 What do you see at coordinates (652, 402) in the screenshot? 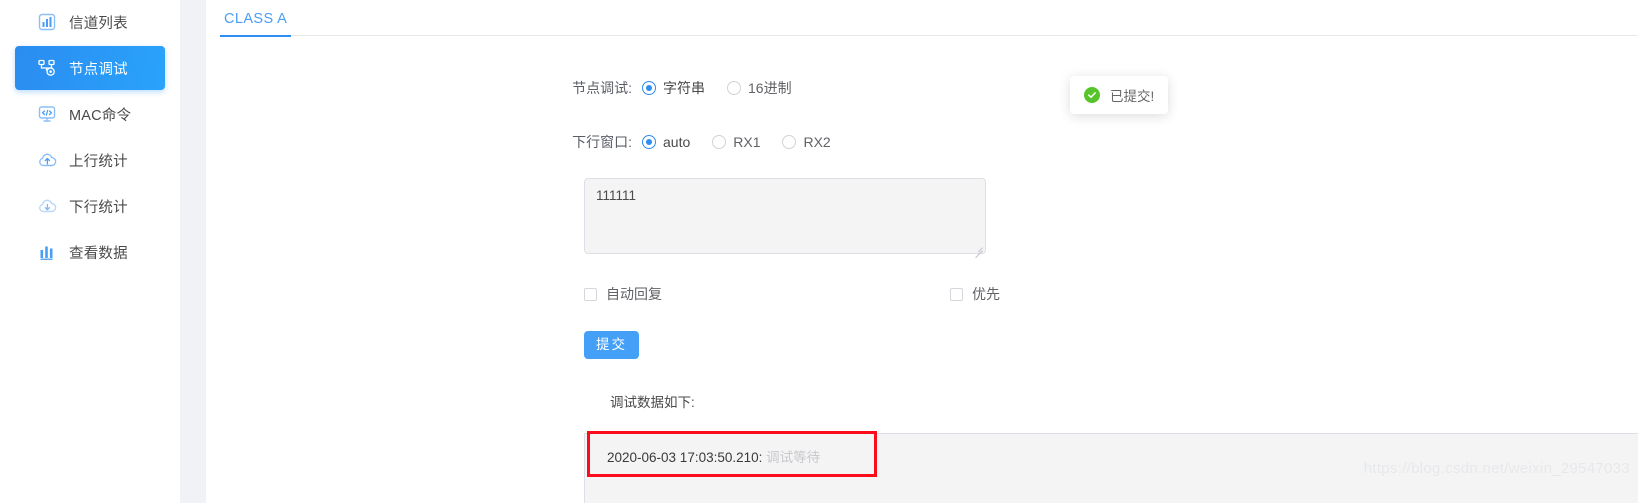
I see `debug-data-title: 调试数据如下:` at bounding box center [652, 402].